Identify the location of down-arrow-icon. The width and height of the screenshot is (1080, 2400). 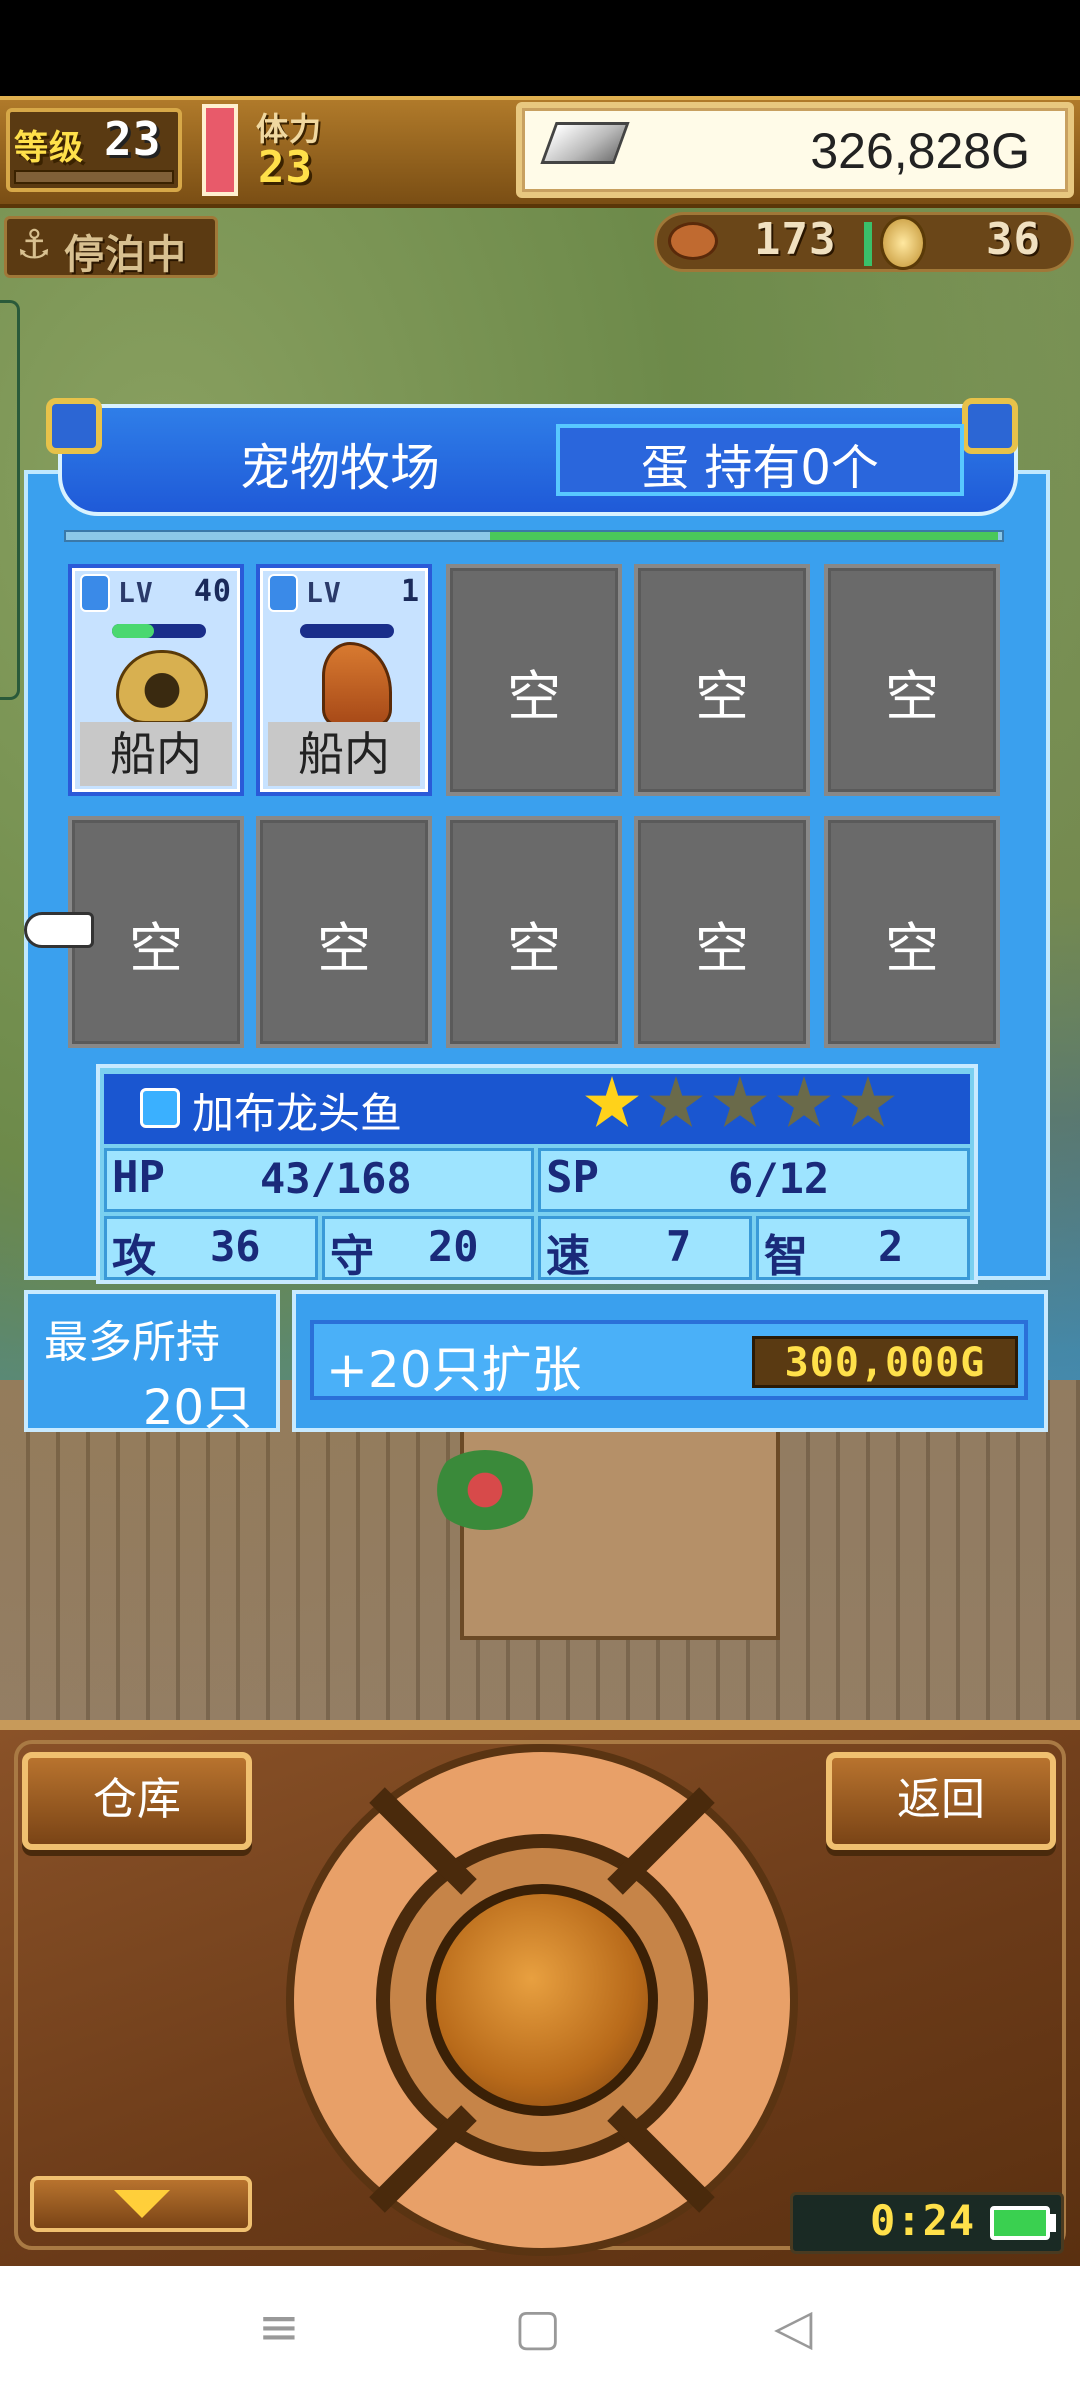
(142, 2204).